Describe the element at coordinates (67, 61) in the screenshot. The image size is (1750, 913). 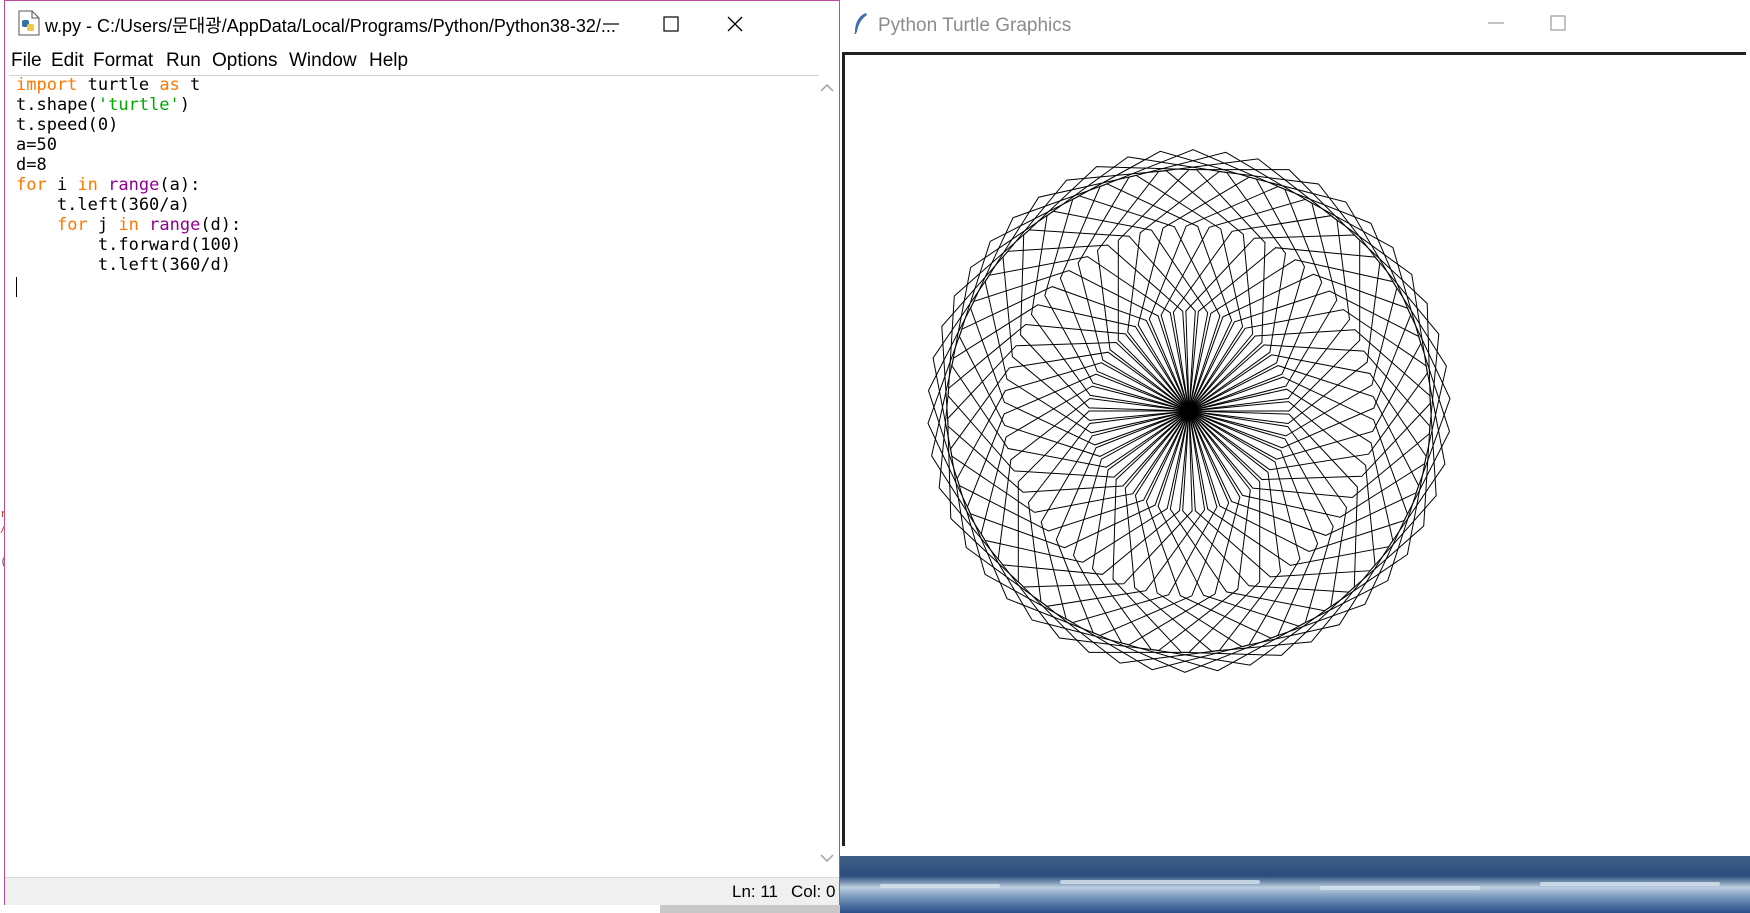
I see `menu-edit: Edit` at that location.